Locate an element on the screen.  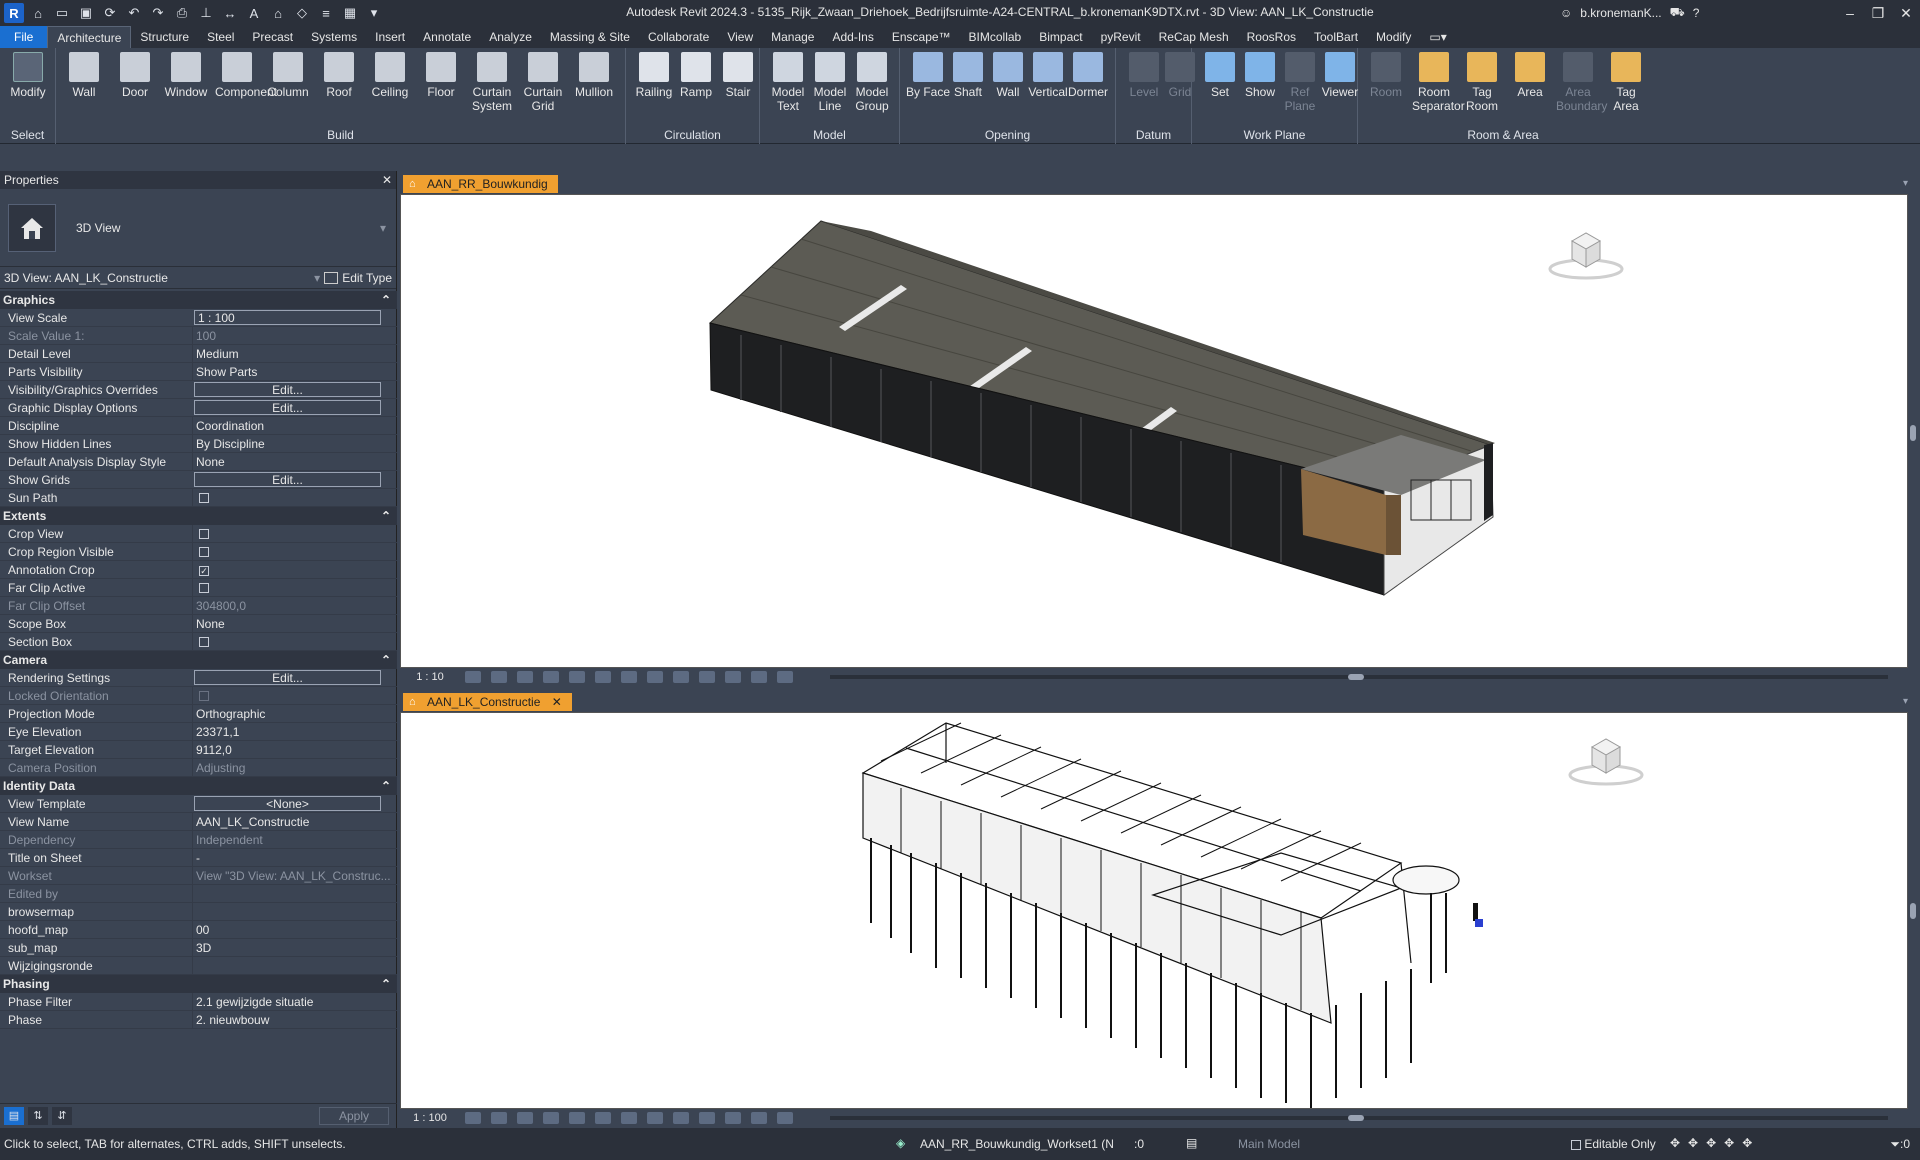
ribbon-tab-add-ins: Add-Ins is located at coordinates (852, 37).